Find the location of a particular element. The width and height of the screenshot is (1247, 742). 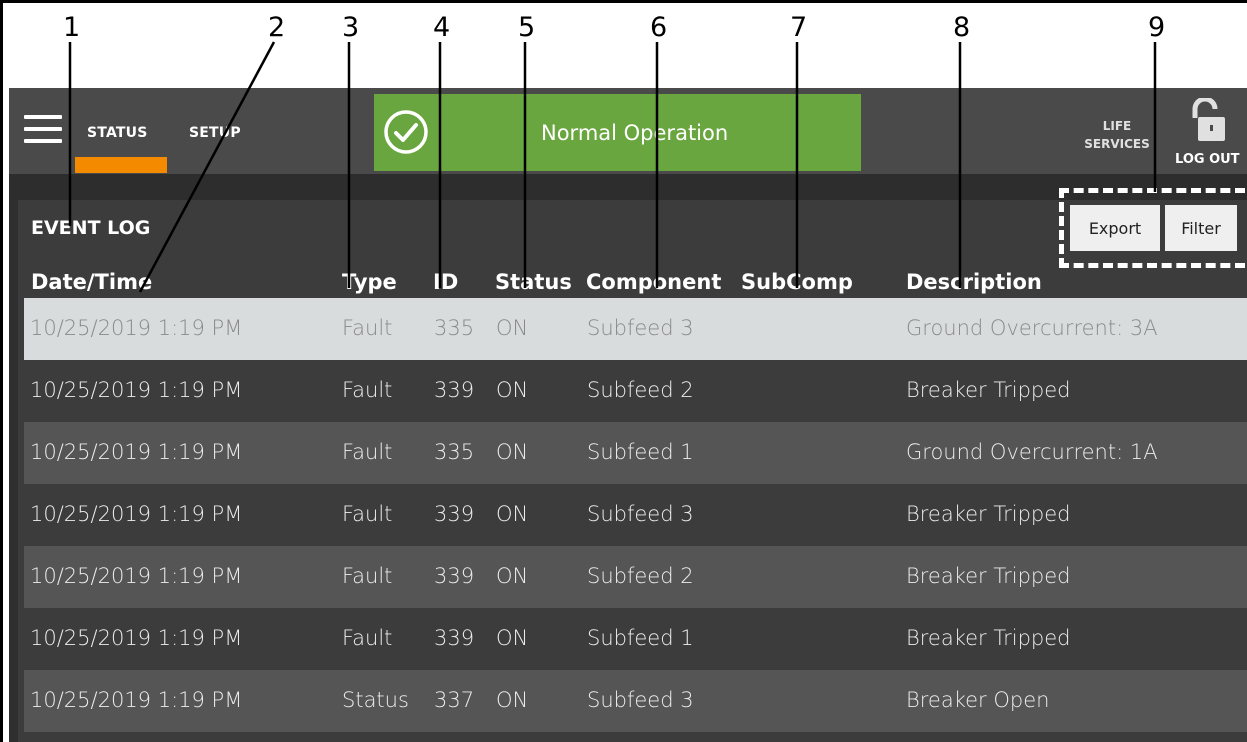

callout-6: 6 is located at coordinates (659, 27).